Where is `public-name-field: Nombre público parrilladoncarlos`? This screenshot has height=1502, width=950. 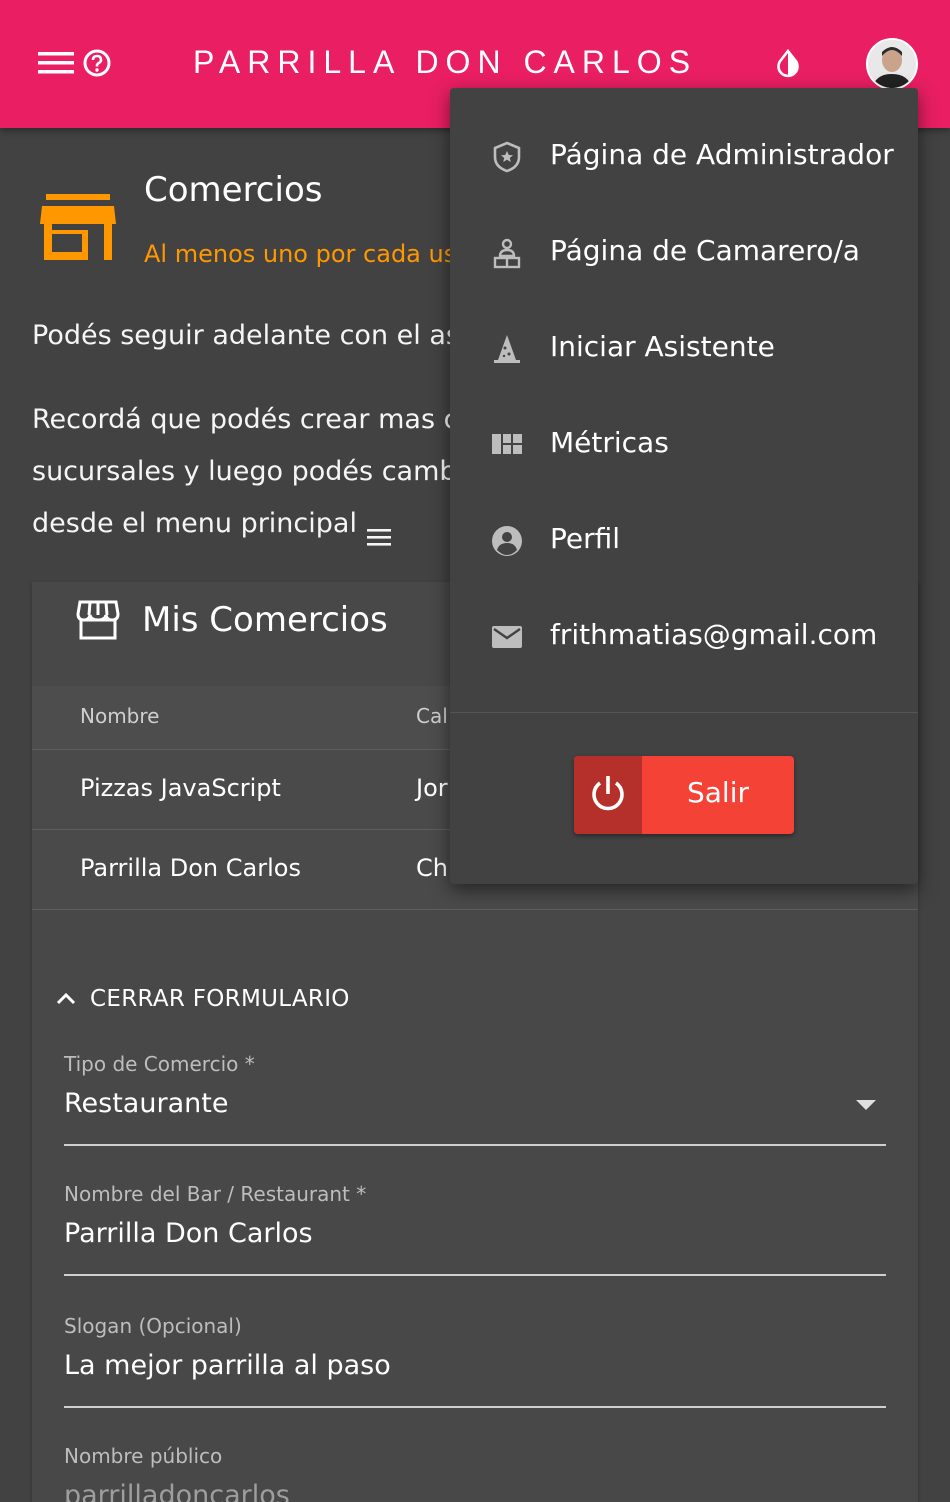
public-name-field: Nombre público parrilladoncarlos is located at coordinates (475, 1473).